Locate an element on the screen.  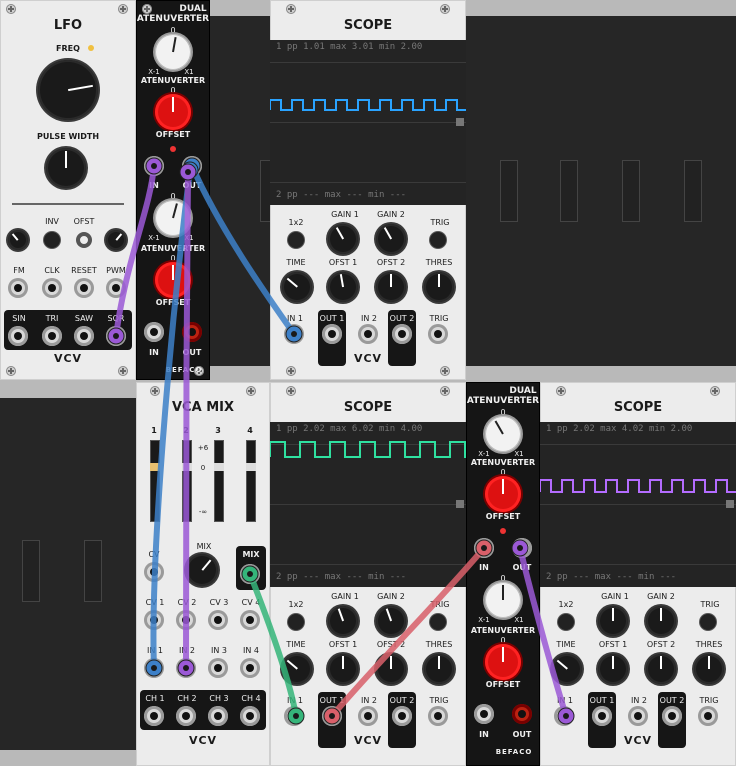
channel-3-fader is located at coordinates (219, 481).